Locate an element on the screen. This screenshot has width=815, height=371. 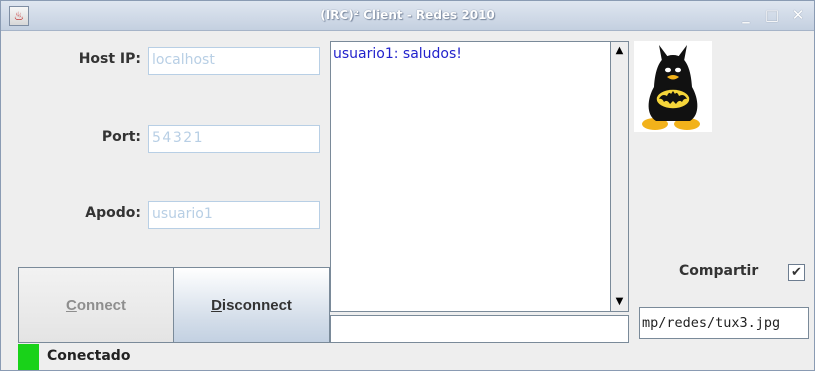
port-label: Port: is located at coordinates (121, 137).